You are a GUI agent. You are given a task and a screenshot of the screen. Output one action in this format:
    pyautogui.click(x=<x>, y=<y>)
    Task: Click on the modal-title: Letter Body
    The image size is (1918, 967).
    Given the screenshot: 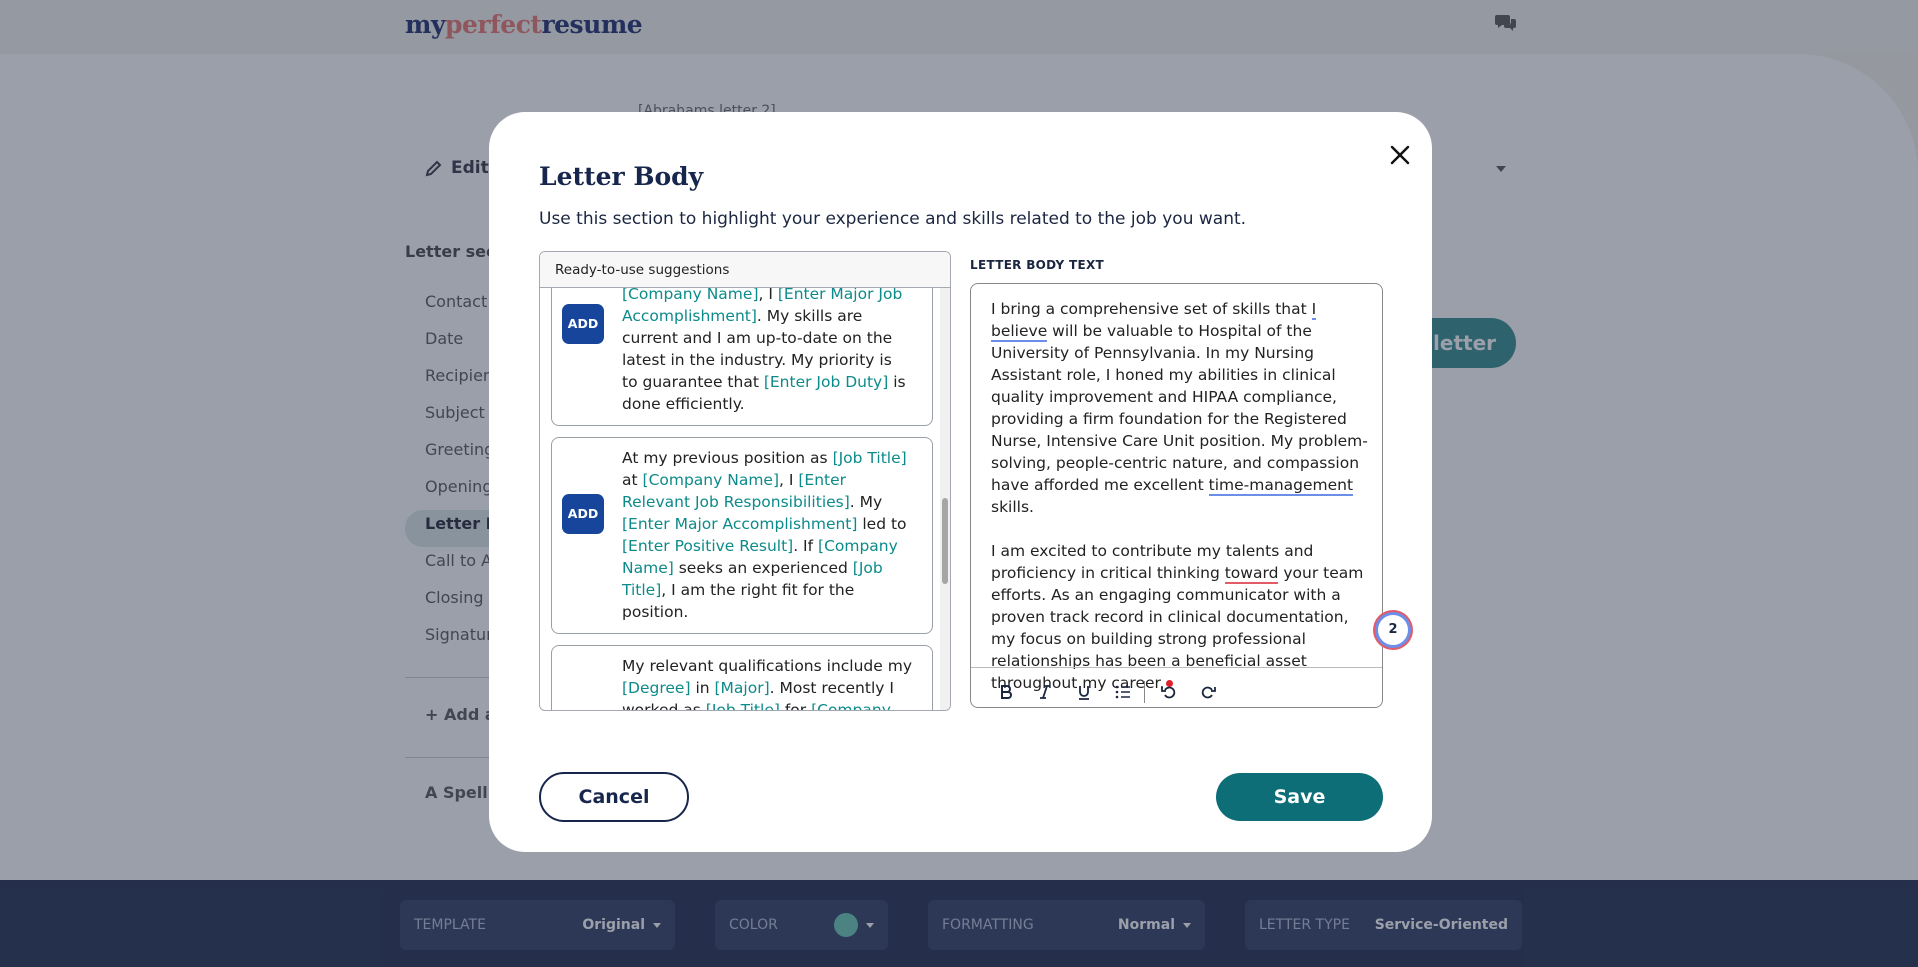 What is the action you would take?
    pyautogui.click(x=621, y=176)
    